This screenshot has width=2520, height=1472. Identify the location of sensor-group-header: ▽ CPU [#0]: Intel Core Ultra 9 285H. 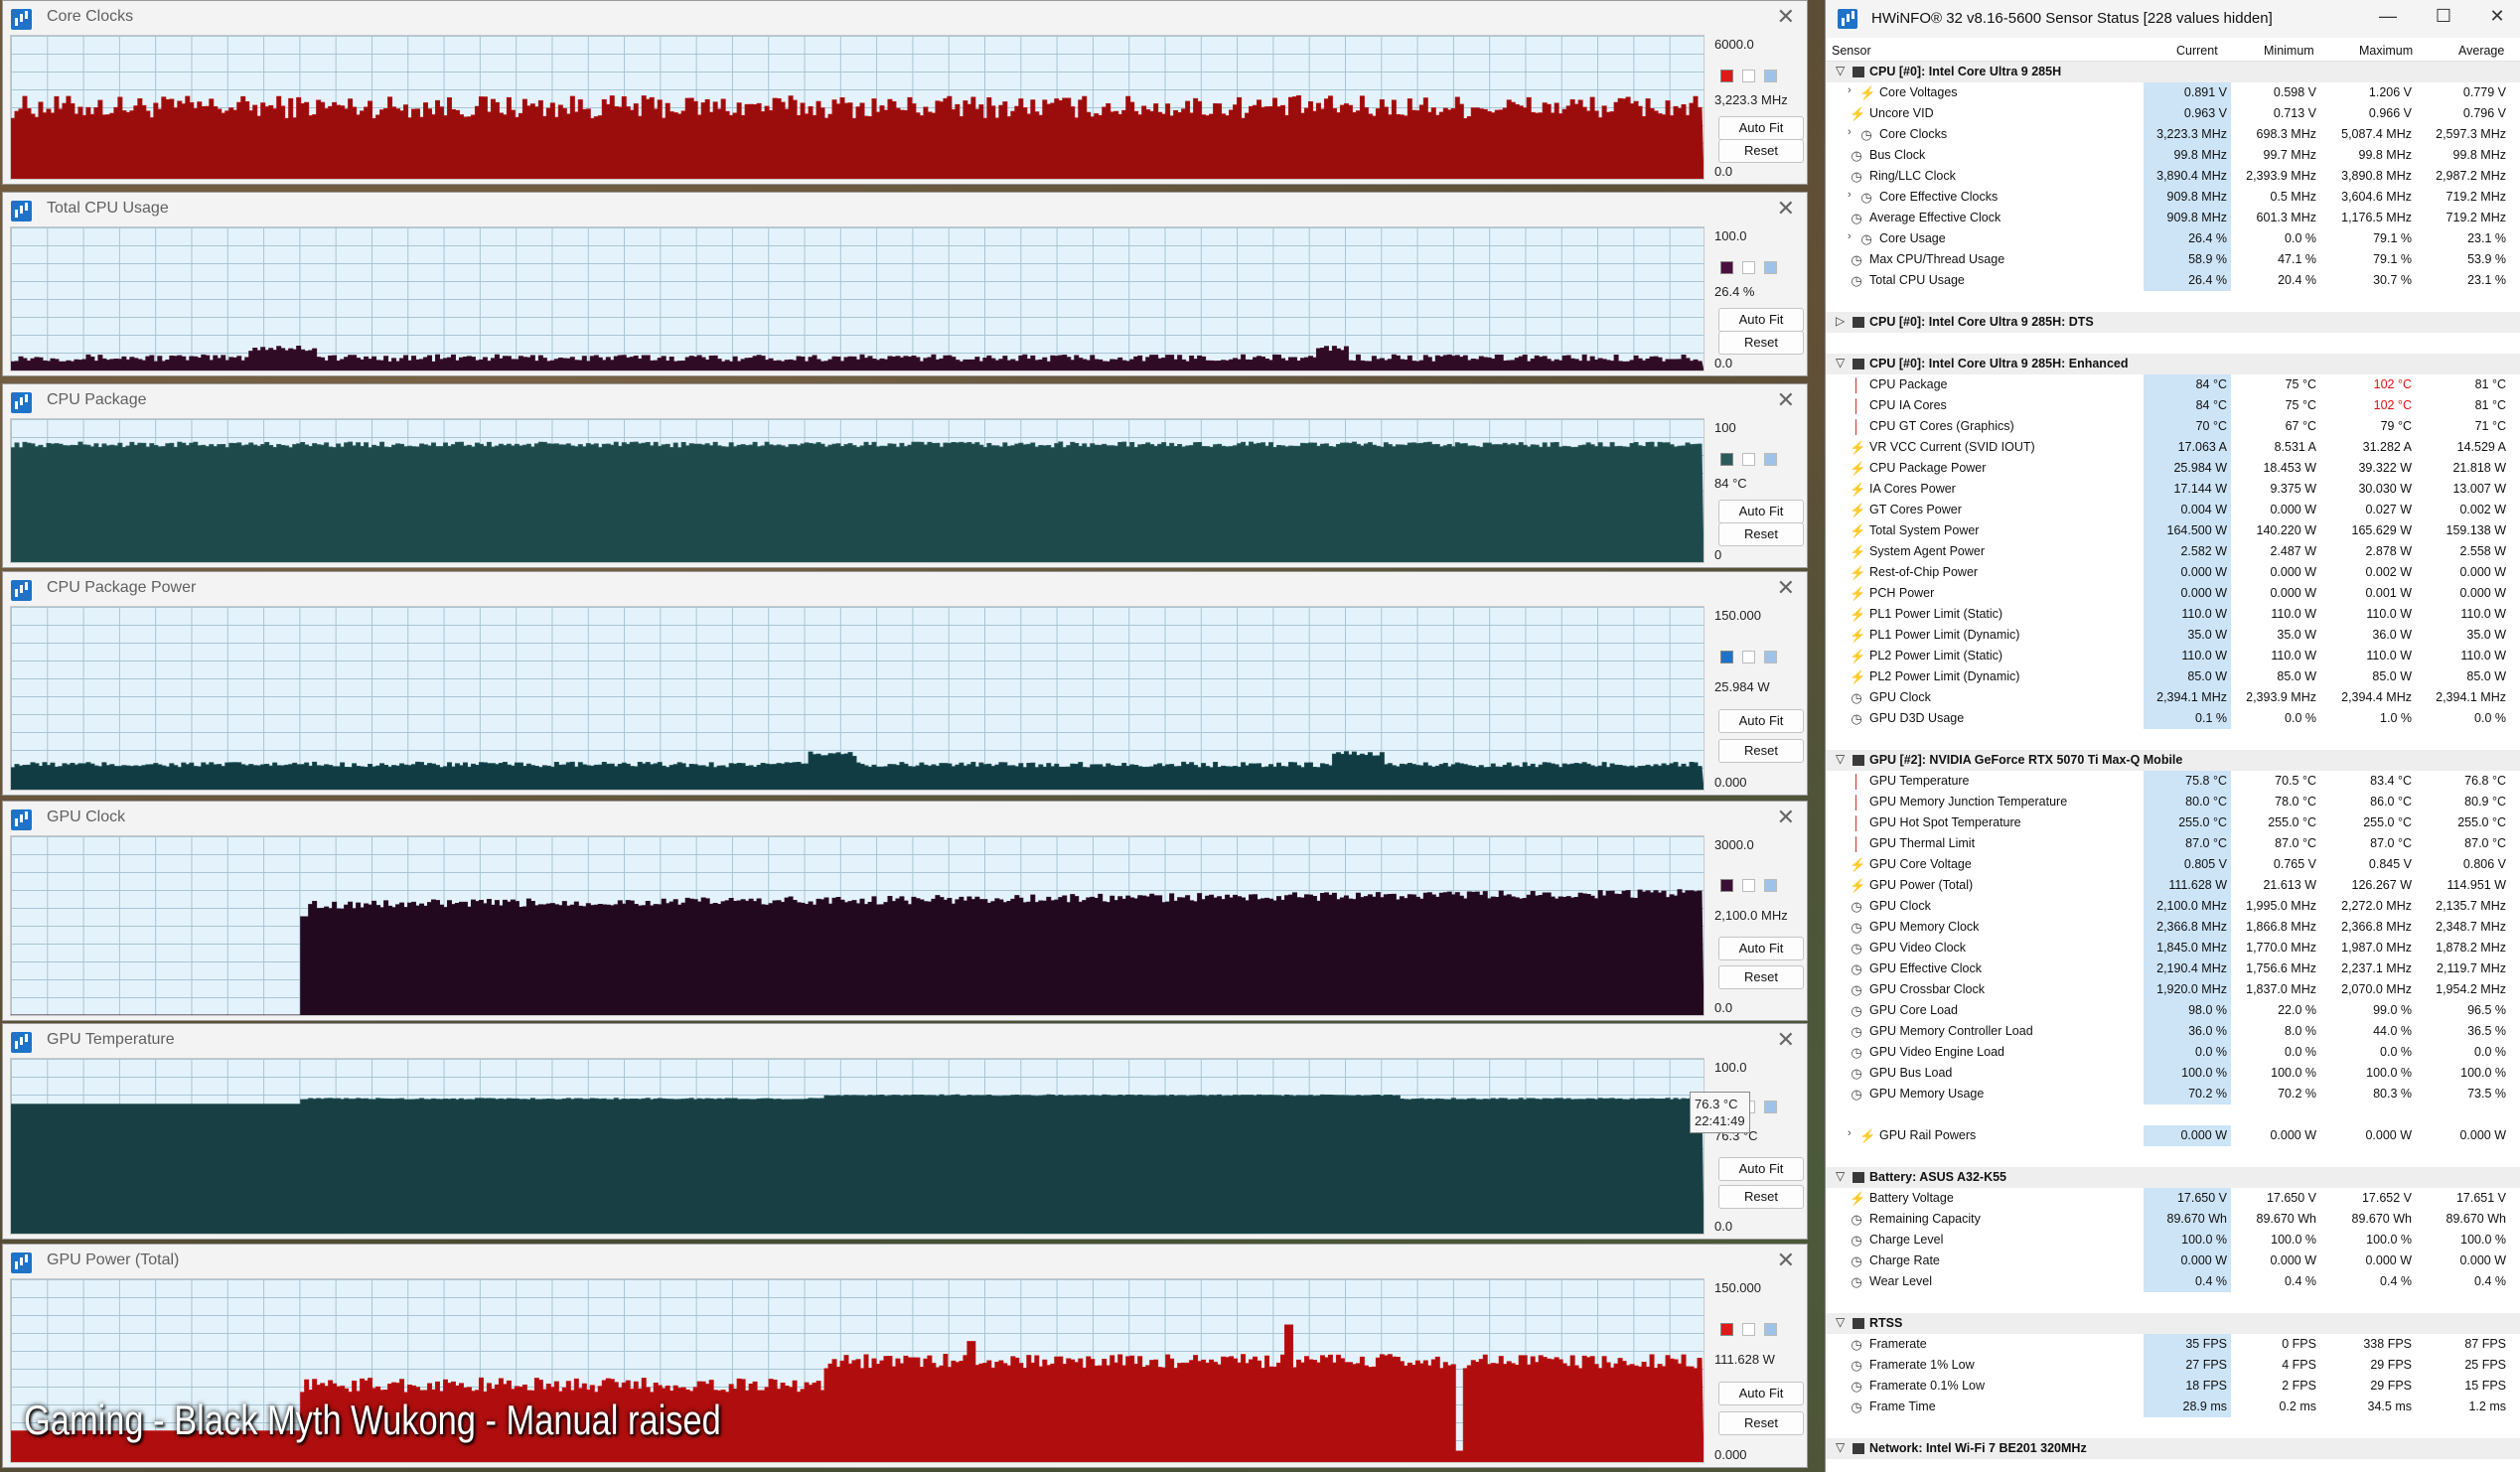
(2173, 72).